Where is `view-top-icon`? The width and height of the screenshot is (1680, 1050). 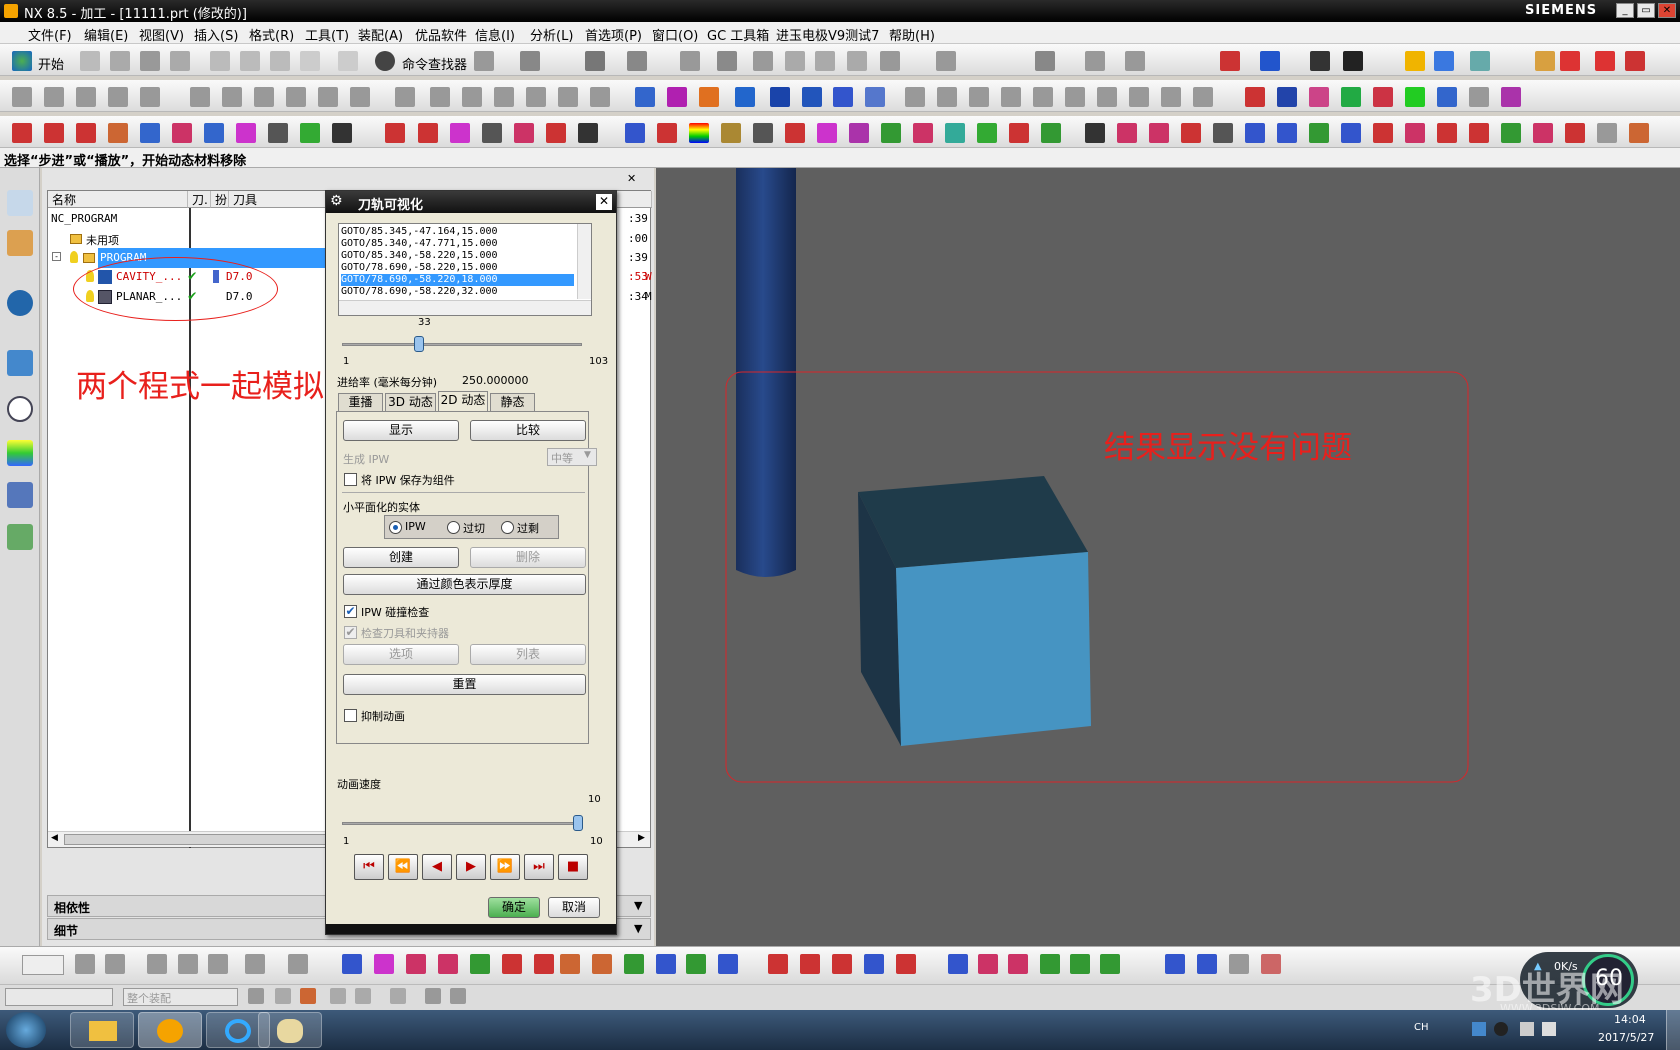
view-top-icon is located at coordinates (795, 61).